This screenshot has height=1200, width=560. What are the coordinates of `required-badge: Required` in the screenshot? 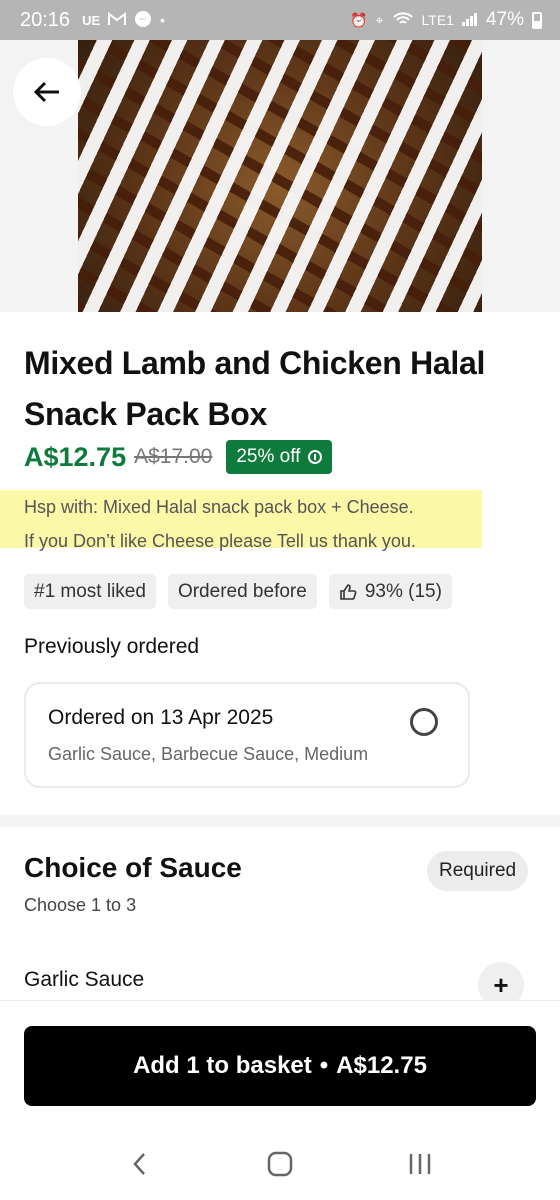 It's located at (478, 871).